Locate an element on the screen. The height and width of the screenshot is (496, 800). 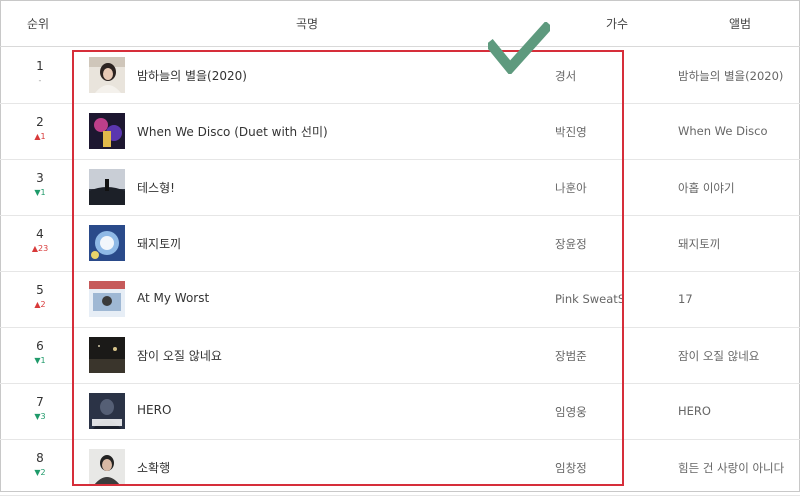
rank-number: 2 is located at coordinates (40, 122).